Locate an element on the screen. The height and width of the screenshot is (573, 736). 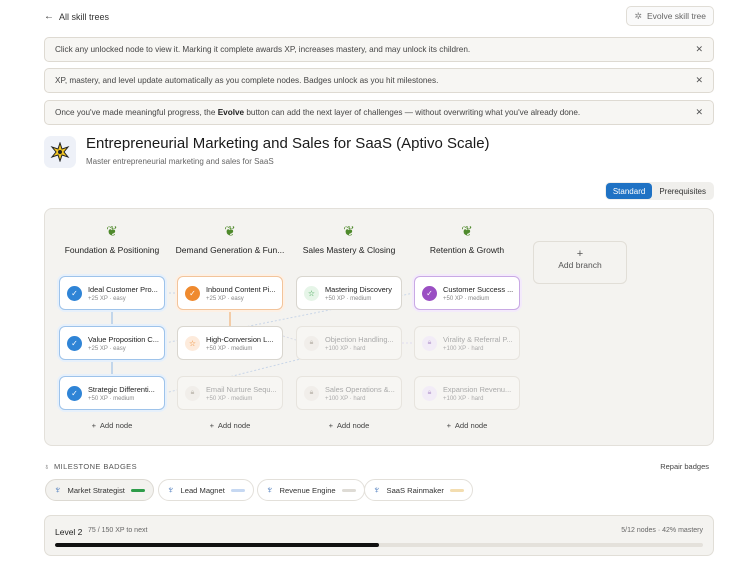
milestone-badge: ♆ Revenue Engine is located at coordinates (311, 490).